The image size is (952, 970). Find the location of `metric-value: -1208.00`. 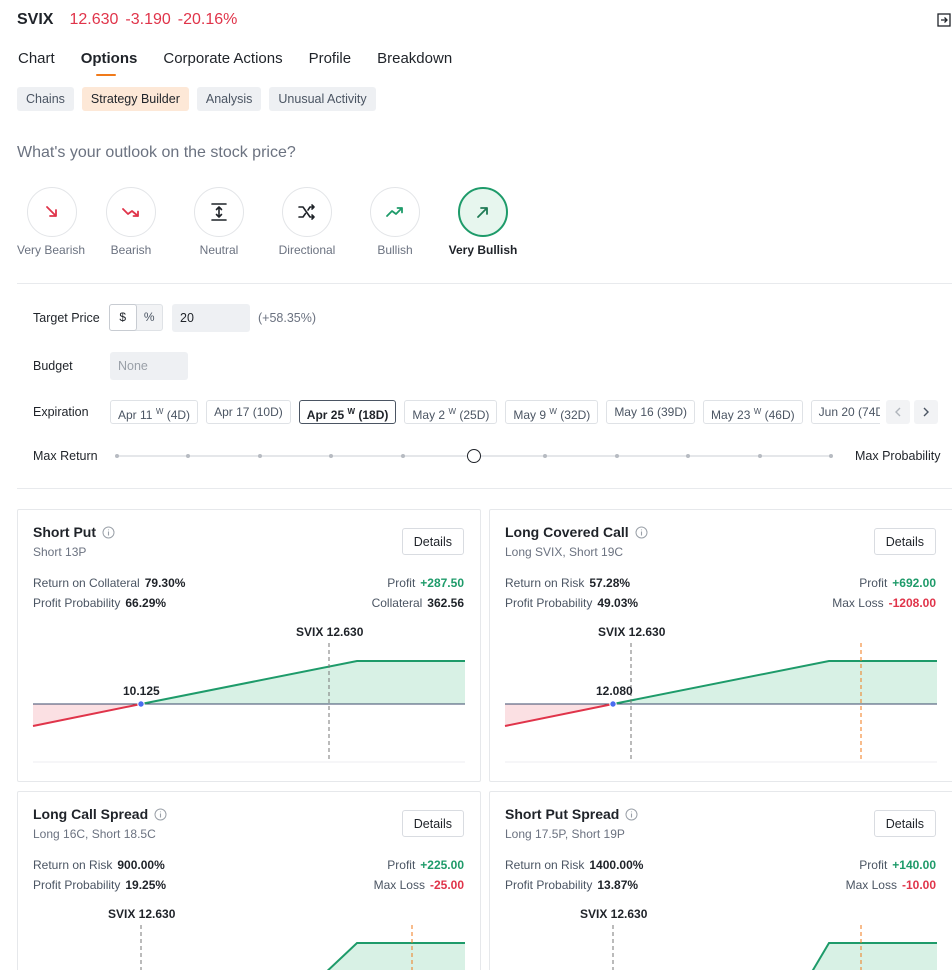

metric-value: -1208.00 is located at coordinates (912, 603).